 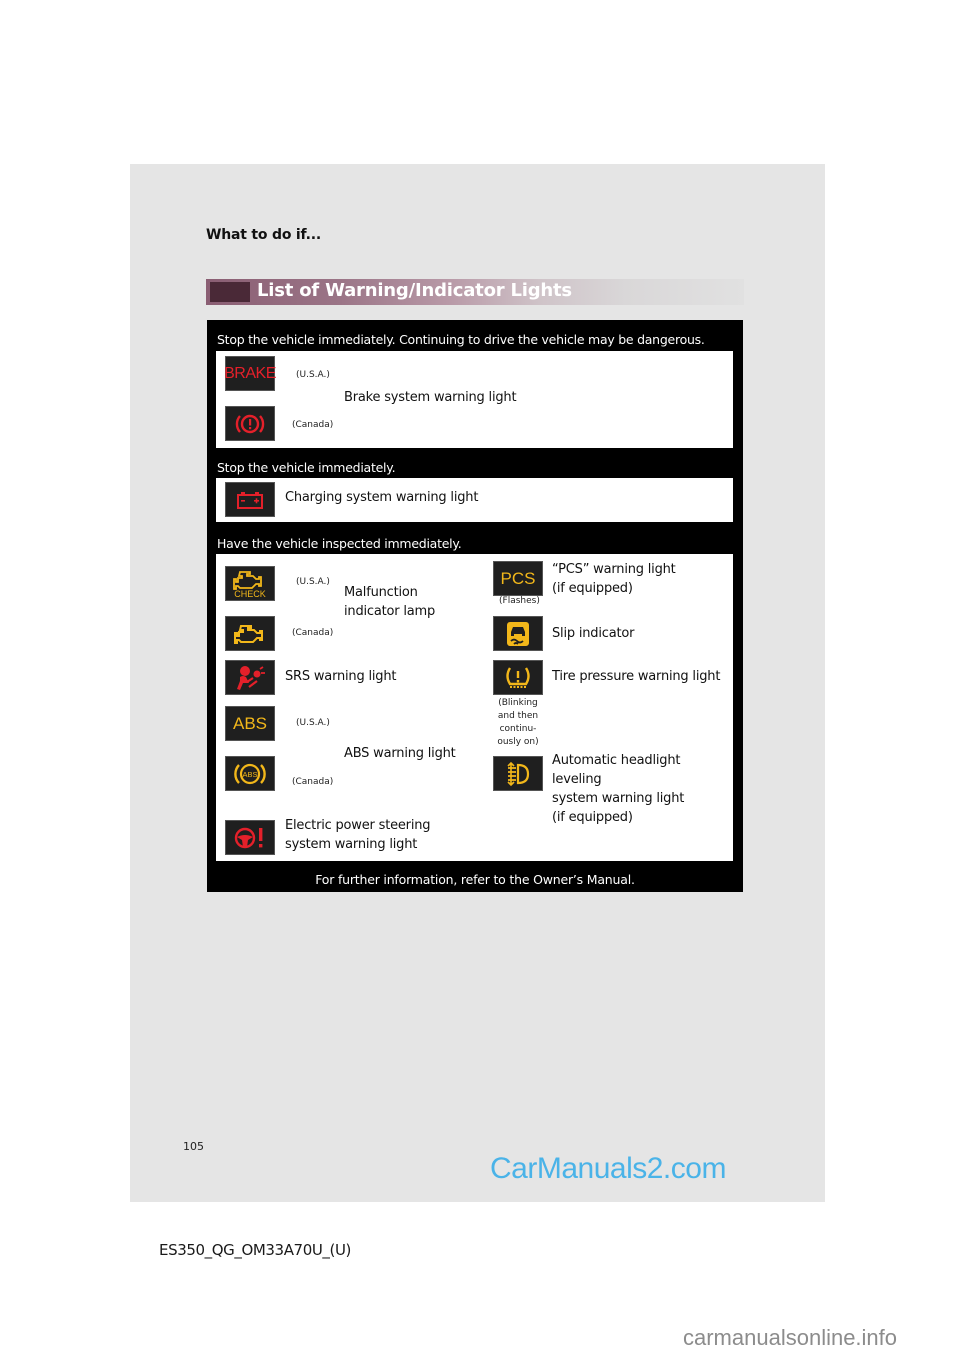 I want to click on check-engine-icon: CHECK, so click(x=250, y=583).